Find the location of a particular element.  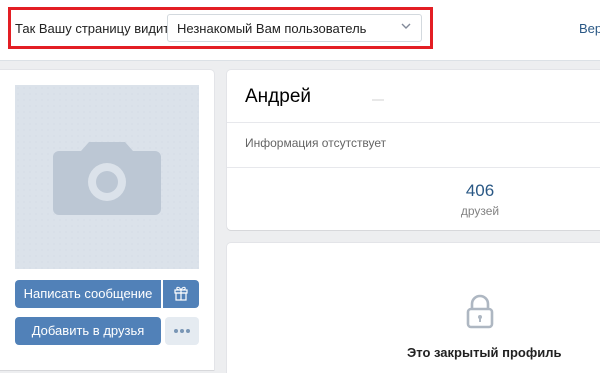

viewer-select: Незнакомый Вам пользователь is located at coordinates (294, 28).